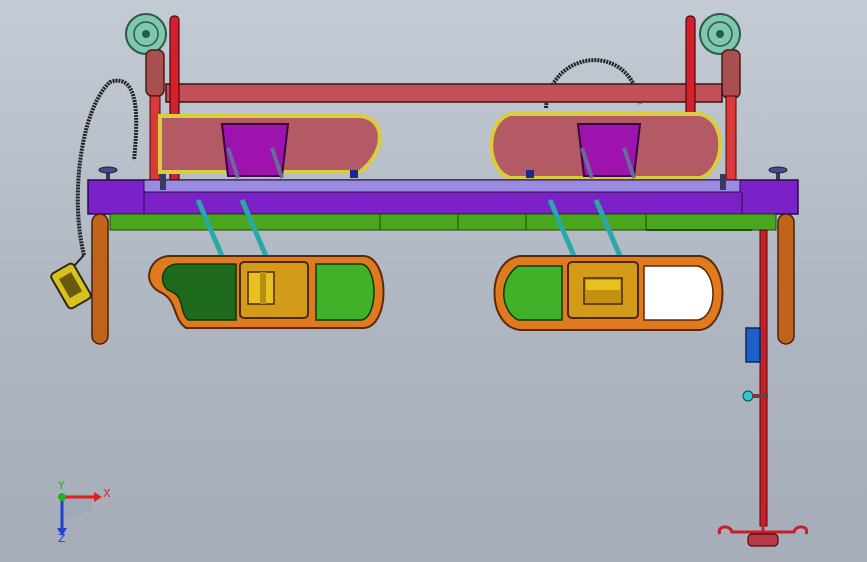 The height and width of the screenshot is (562, 867). I want to click on main-bed-frame, so click(443, 194).